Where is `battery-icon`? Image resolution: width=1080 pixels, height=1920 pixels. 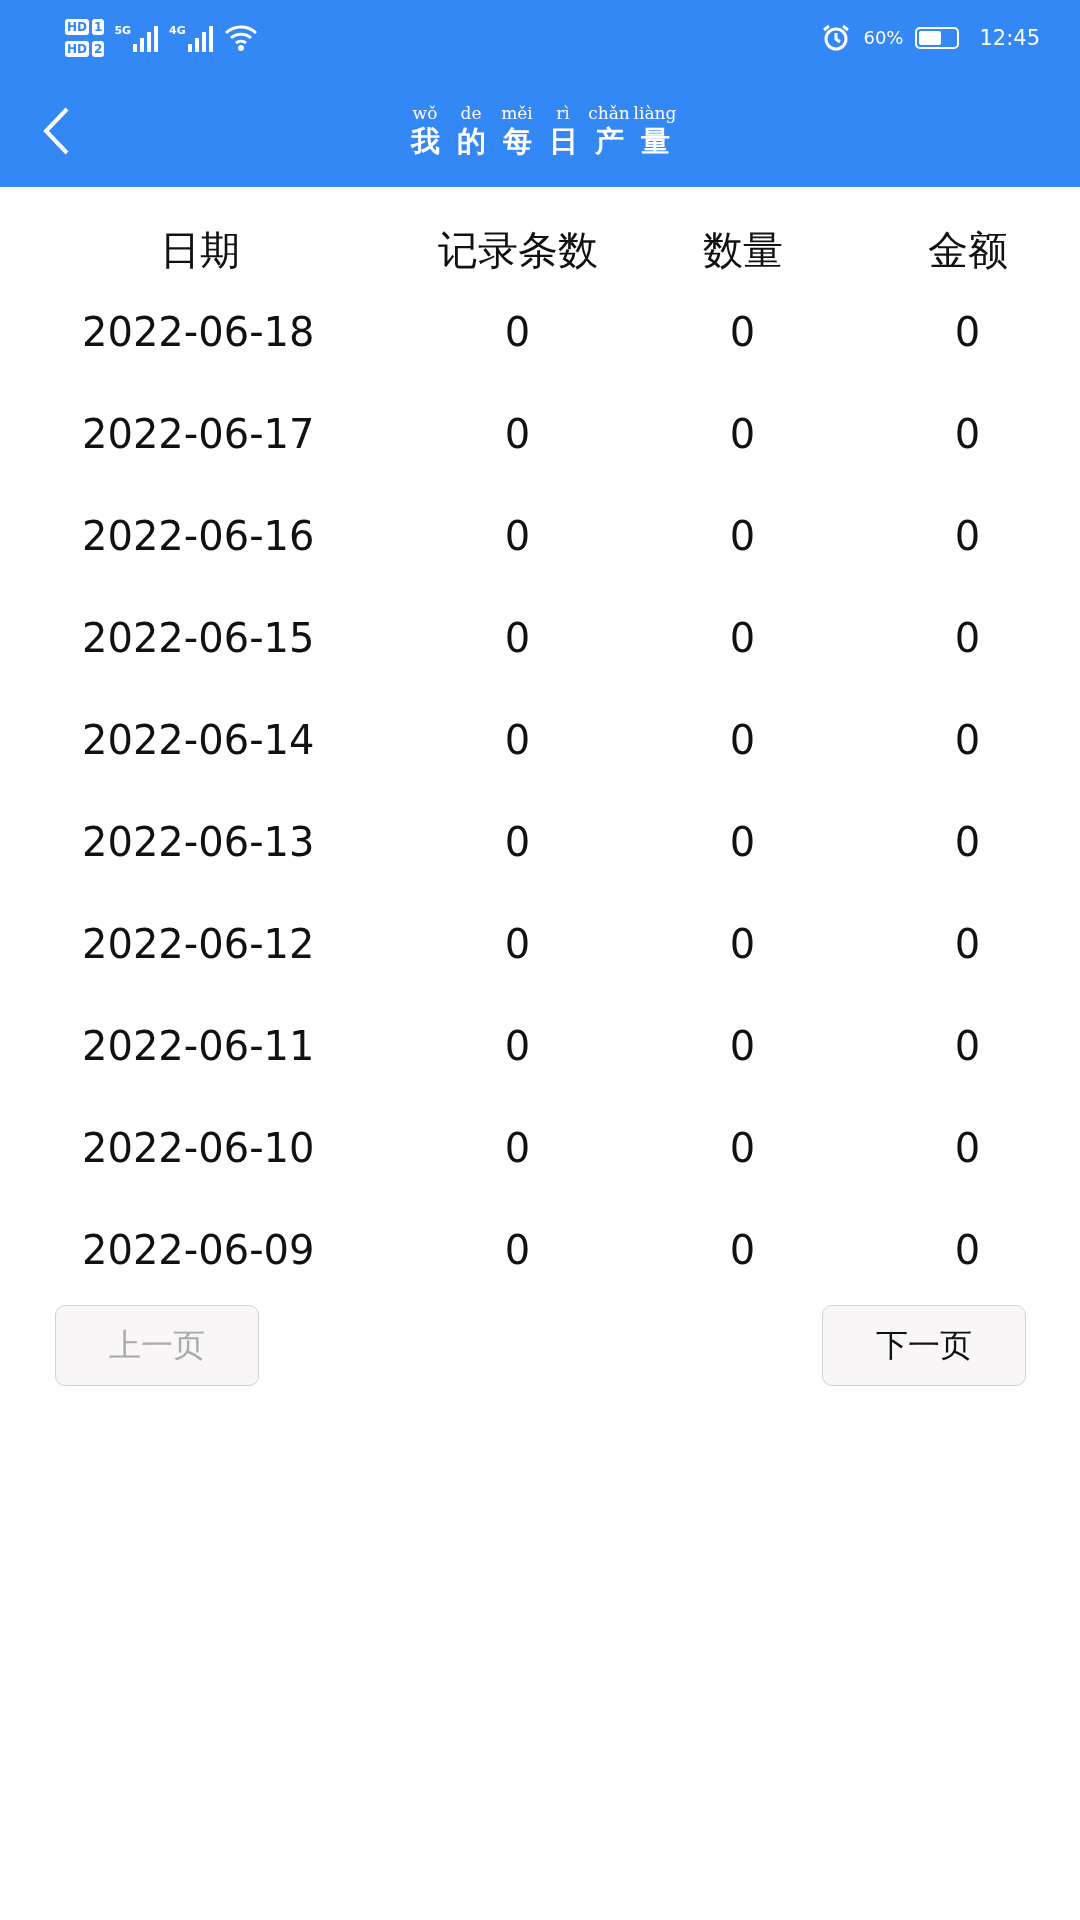
battery-icon is located at coordinates (937, 37).